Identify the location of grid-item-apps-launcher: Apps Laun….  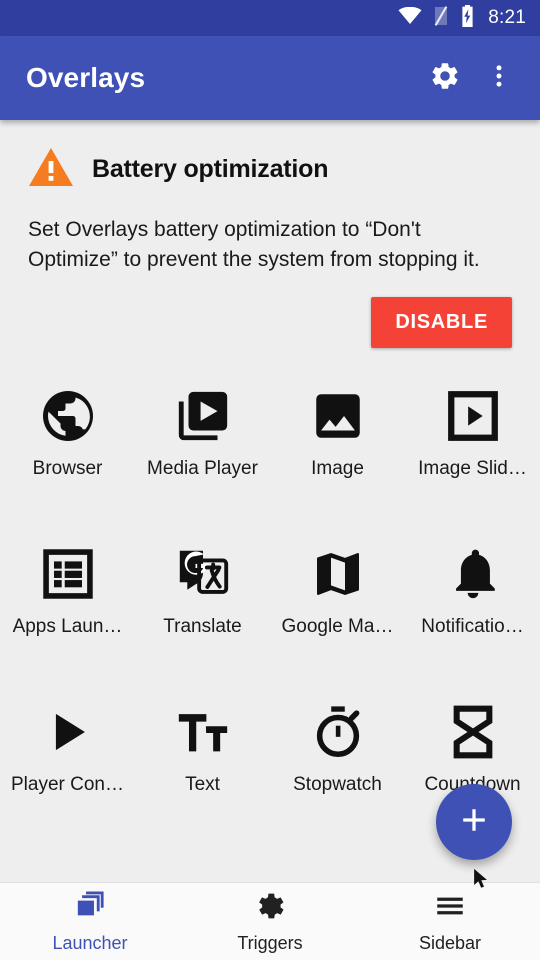
(67, 602).